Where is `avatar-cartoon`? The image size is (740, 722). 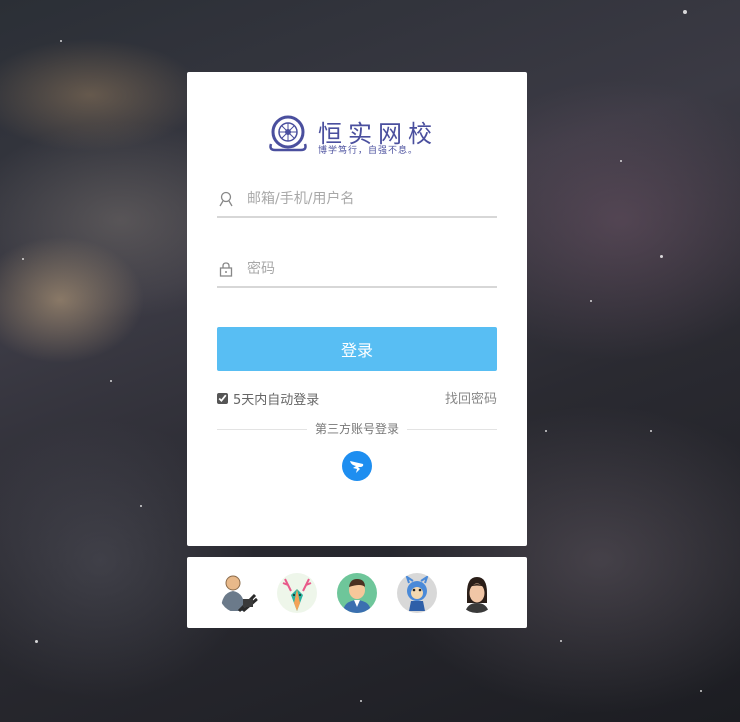 avatar-cartoon is located at coordinates (417, 593).